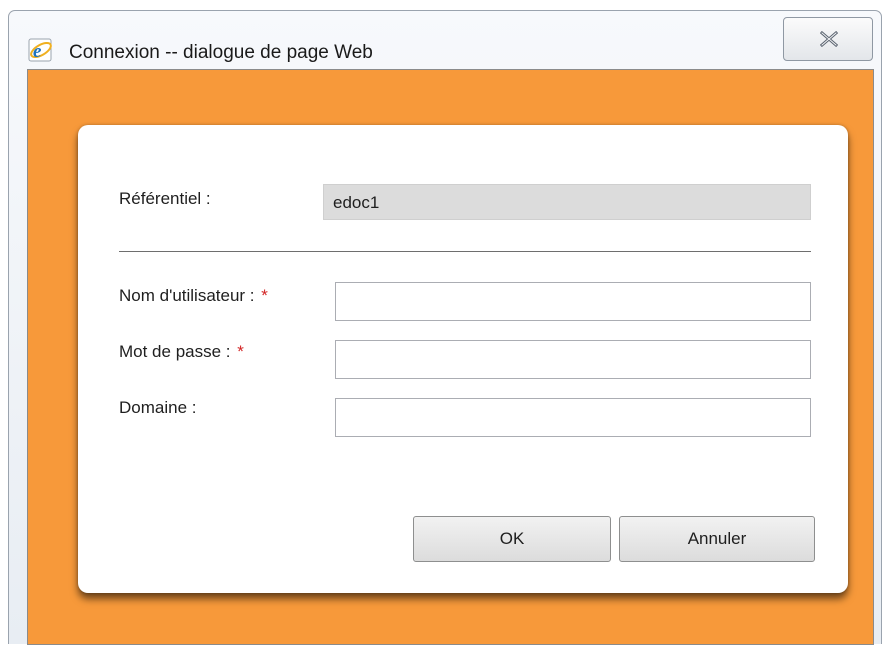 The image size is (889, 645). What do you see at coordinates (512, 539) in the screenshot?
I see `ok-button: OK` at bounding box center [512, 539].